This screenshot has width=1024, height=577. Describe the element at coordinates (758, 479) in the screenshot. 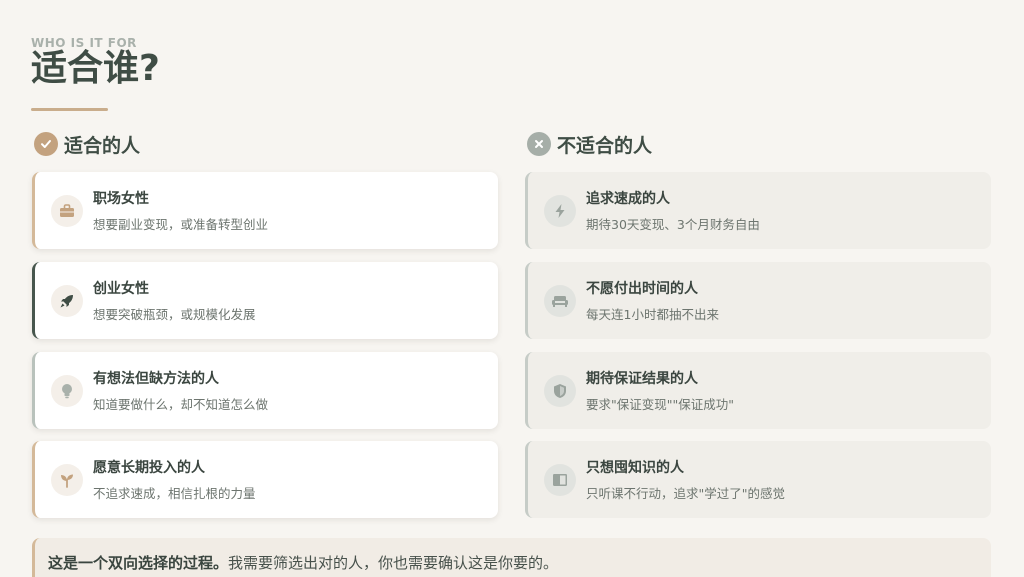

I see `unfit-card: 只想囤知识的人 只听课不行动，追求"学过了"的感觉` at that location.